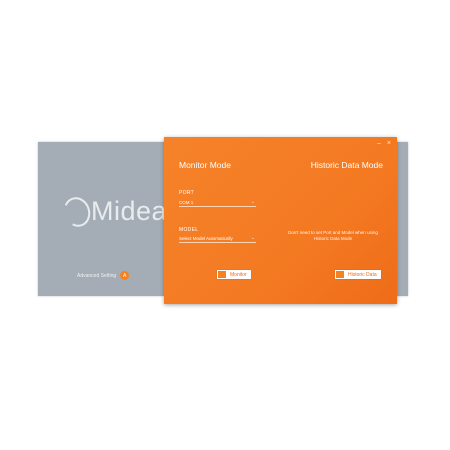  I want to click on advanced-setting-link: Advanced Setting A, so click(103, 275).